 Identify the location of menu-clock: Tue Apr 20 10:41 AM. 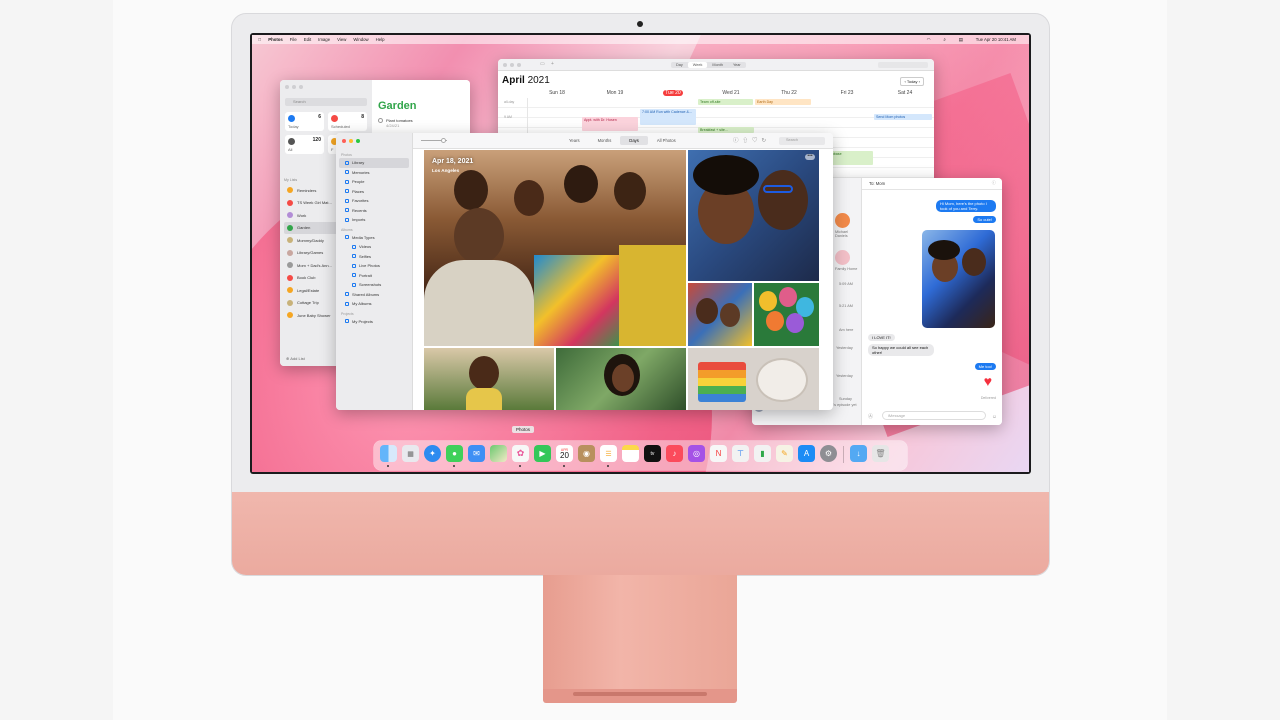
(996, 40).